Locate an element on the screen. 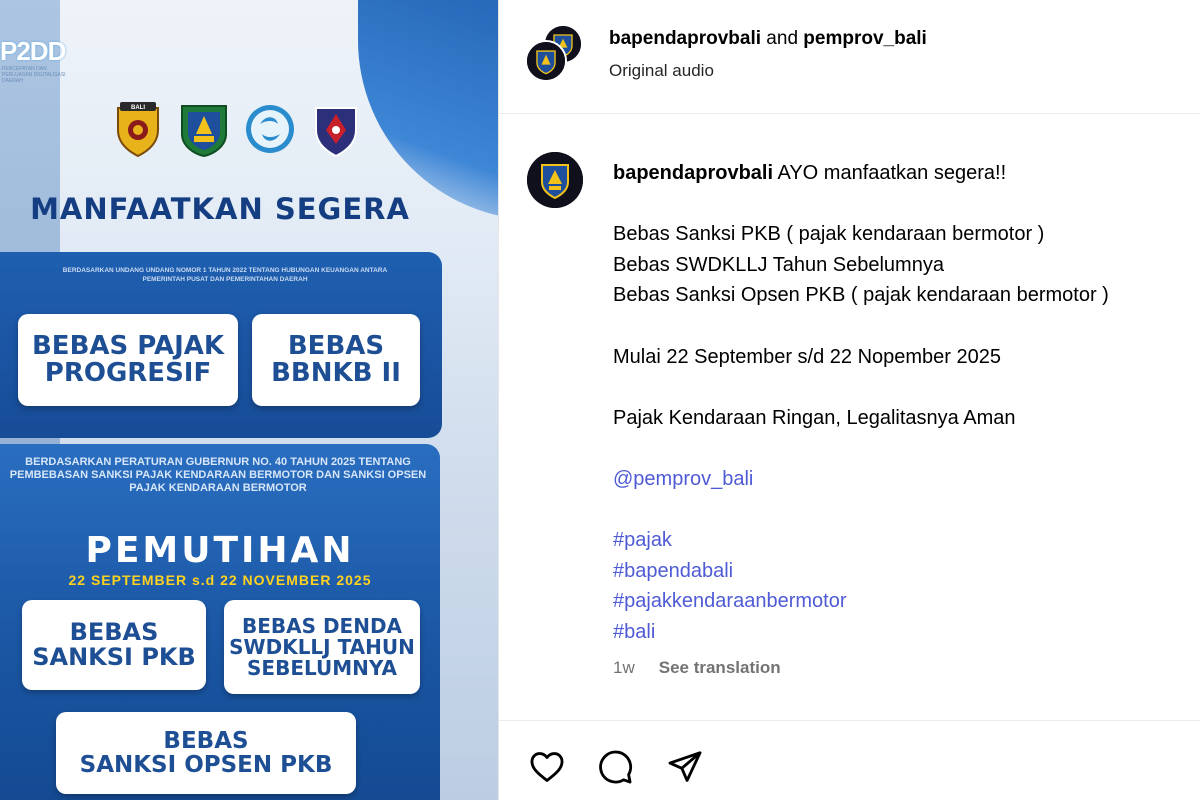 This screenshot has height=800, width=1200. jasa-raharja-logo-icon is located at coordinates (270, 129).